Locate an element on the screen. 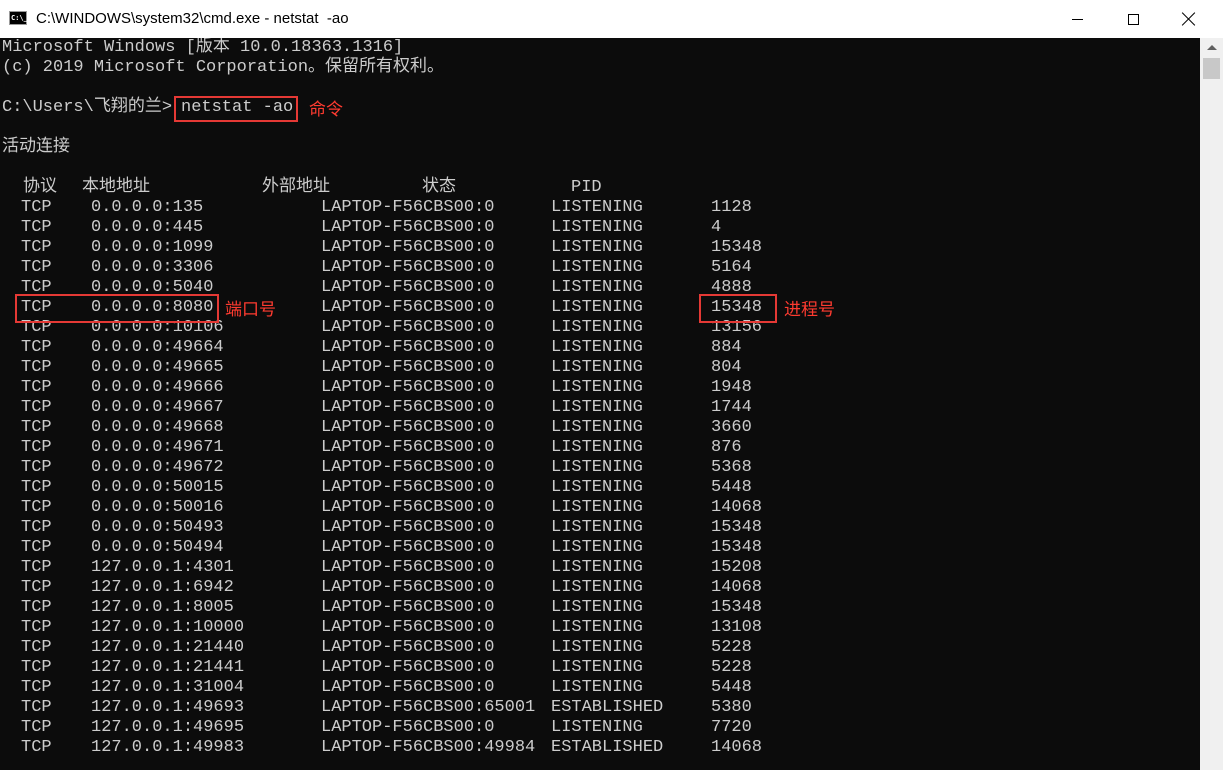 The height and width of the screenshot is (770, 1223). column-header-local-address: 本地地址 is located at coordinates (116, 187).